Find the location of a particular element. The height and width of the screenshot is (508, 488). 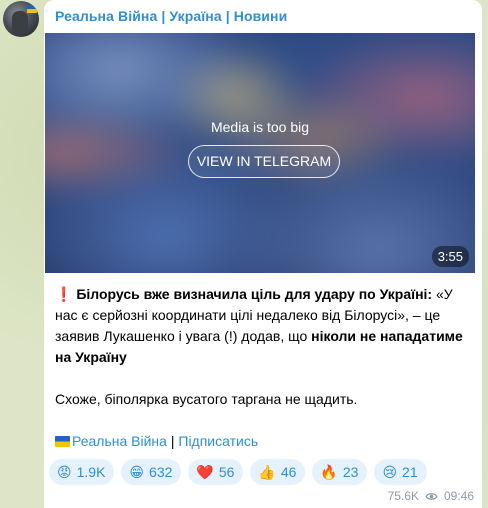

eye-icon is located at coordinates (431, 496).